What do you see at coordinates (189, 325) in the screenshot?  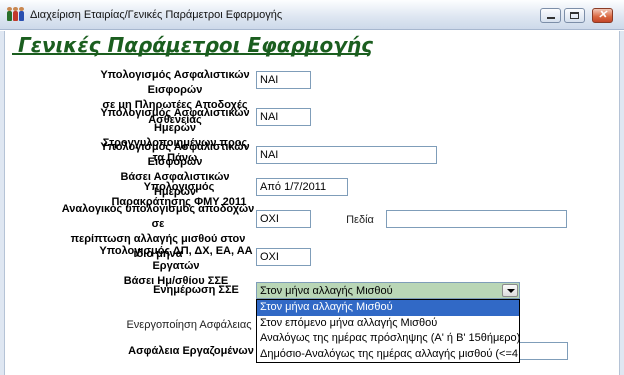 I see `insurance-activation-label: Ενεργοποίηση Ασφάλειας` at bounding box center [189, 325].